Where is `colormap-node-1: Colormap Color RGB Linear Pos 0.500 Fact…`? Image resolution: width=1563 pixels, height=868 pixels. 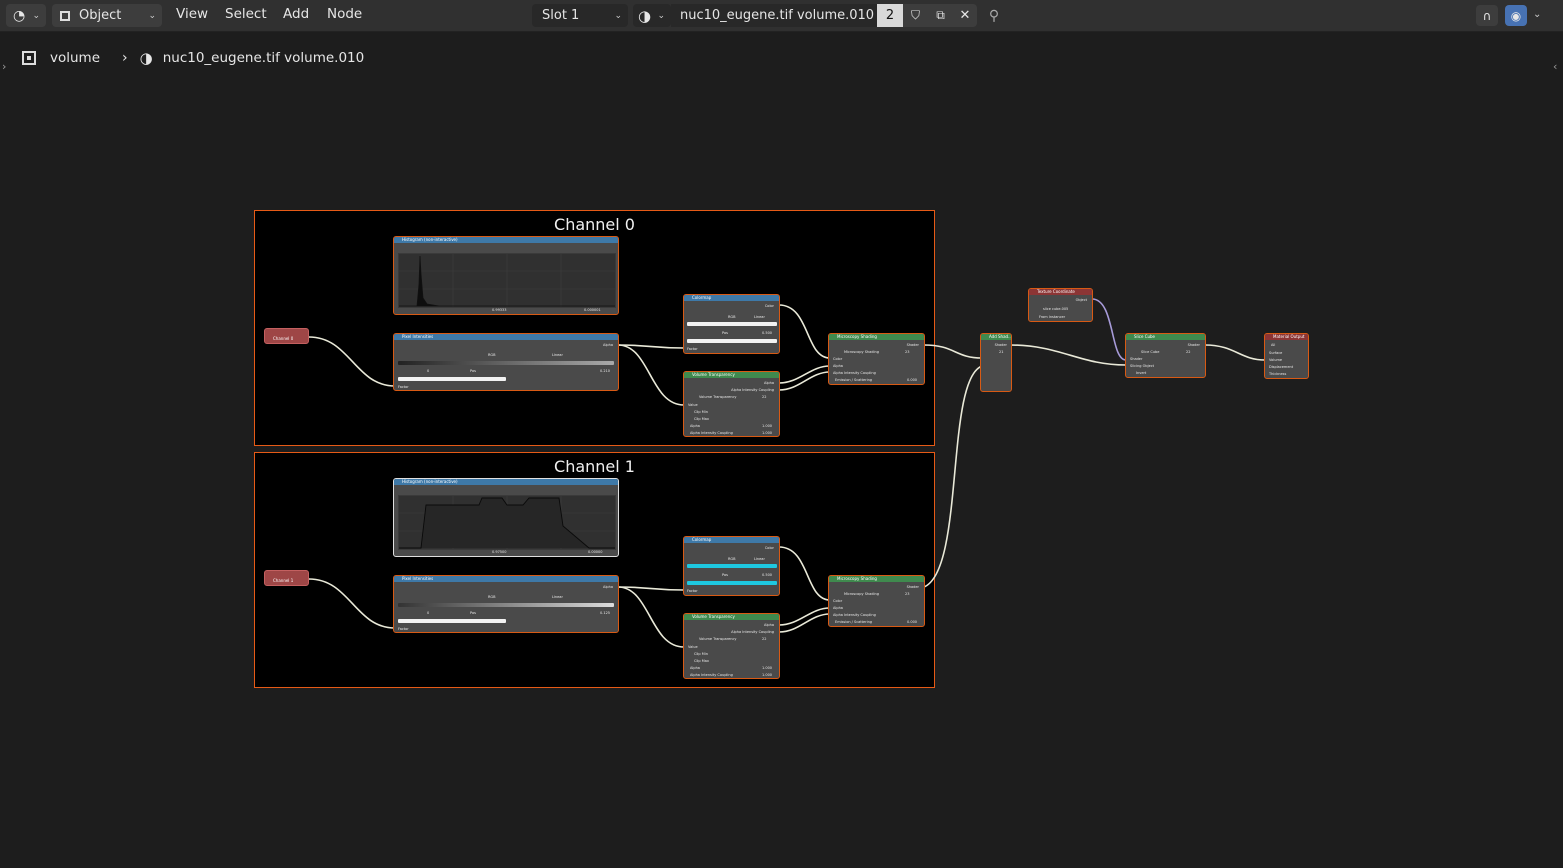 colormap-node-1: Colormap Color RGB Linear Pos 0.500 Fact… is located at coordinates (731, 566).